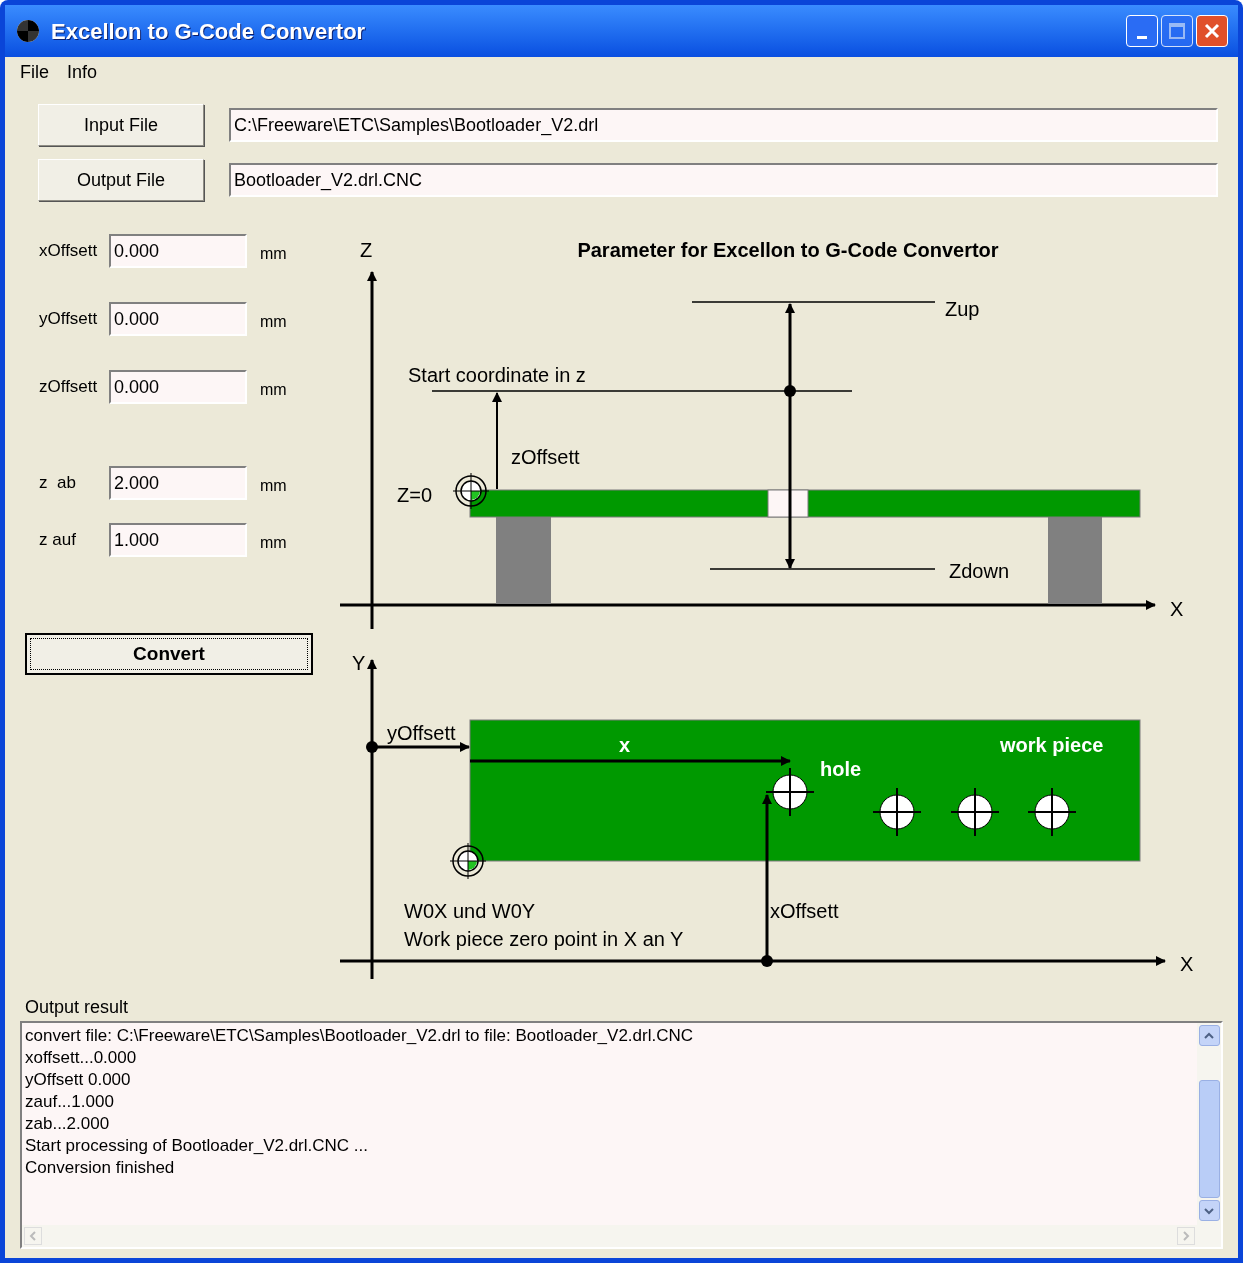  Describe the element at coordinates (421, 733) in the screenshot. I see `y-offset-label: yOffsett` at that location.